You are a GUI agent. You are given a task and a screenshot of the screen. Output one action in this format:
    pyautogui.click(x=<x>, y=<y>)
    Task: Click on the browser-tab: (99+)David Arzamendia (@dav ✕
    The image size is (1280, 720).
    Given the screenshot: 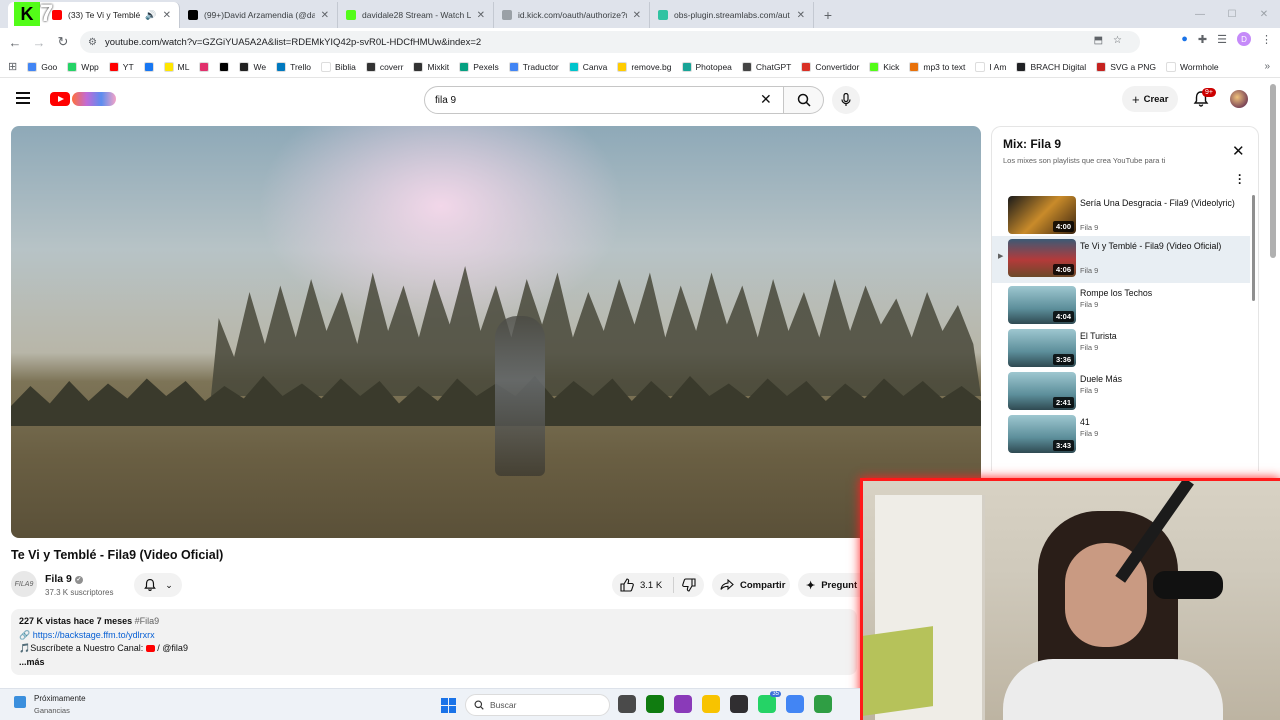 What is the action you would take?
    pyautogui.click(x=259, y=15)
    